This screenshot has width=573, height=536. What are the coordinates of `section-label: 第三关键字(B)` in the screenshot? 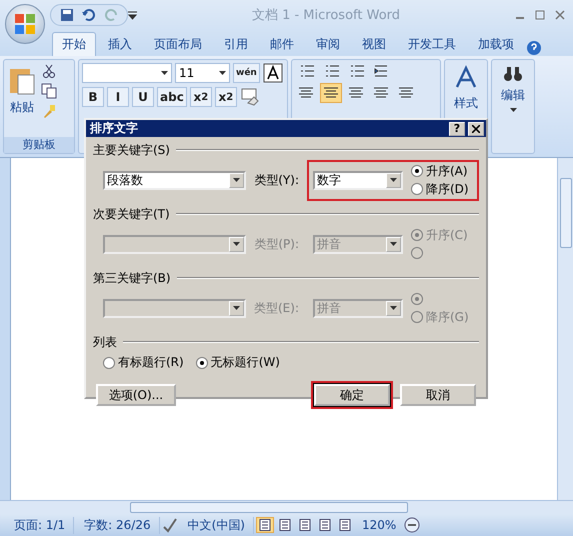 It's located at (132, 278).